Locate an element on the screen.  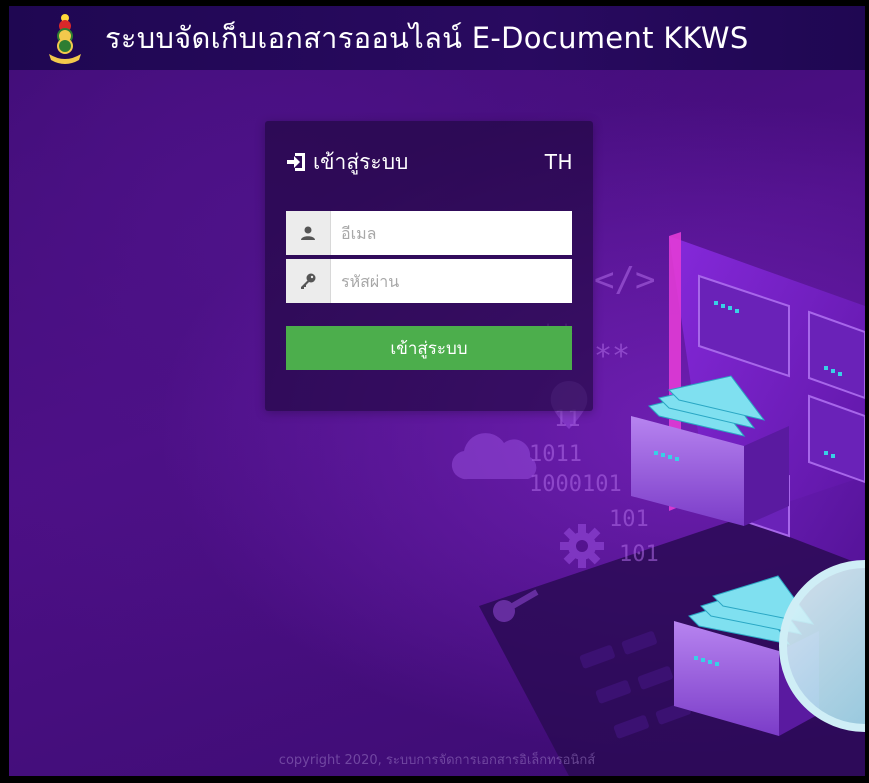
email-input is located at coordinates (451, 233).